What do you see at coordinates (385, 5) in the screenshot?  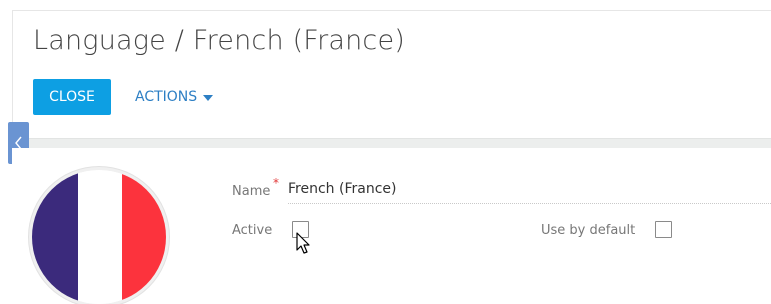 I see `top-strip` at bounding box center [385, 5].